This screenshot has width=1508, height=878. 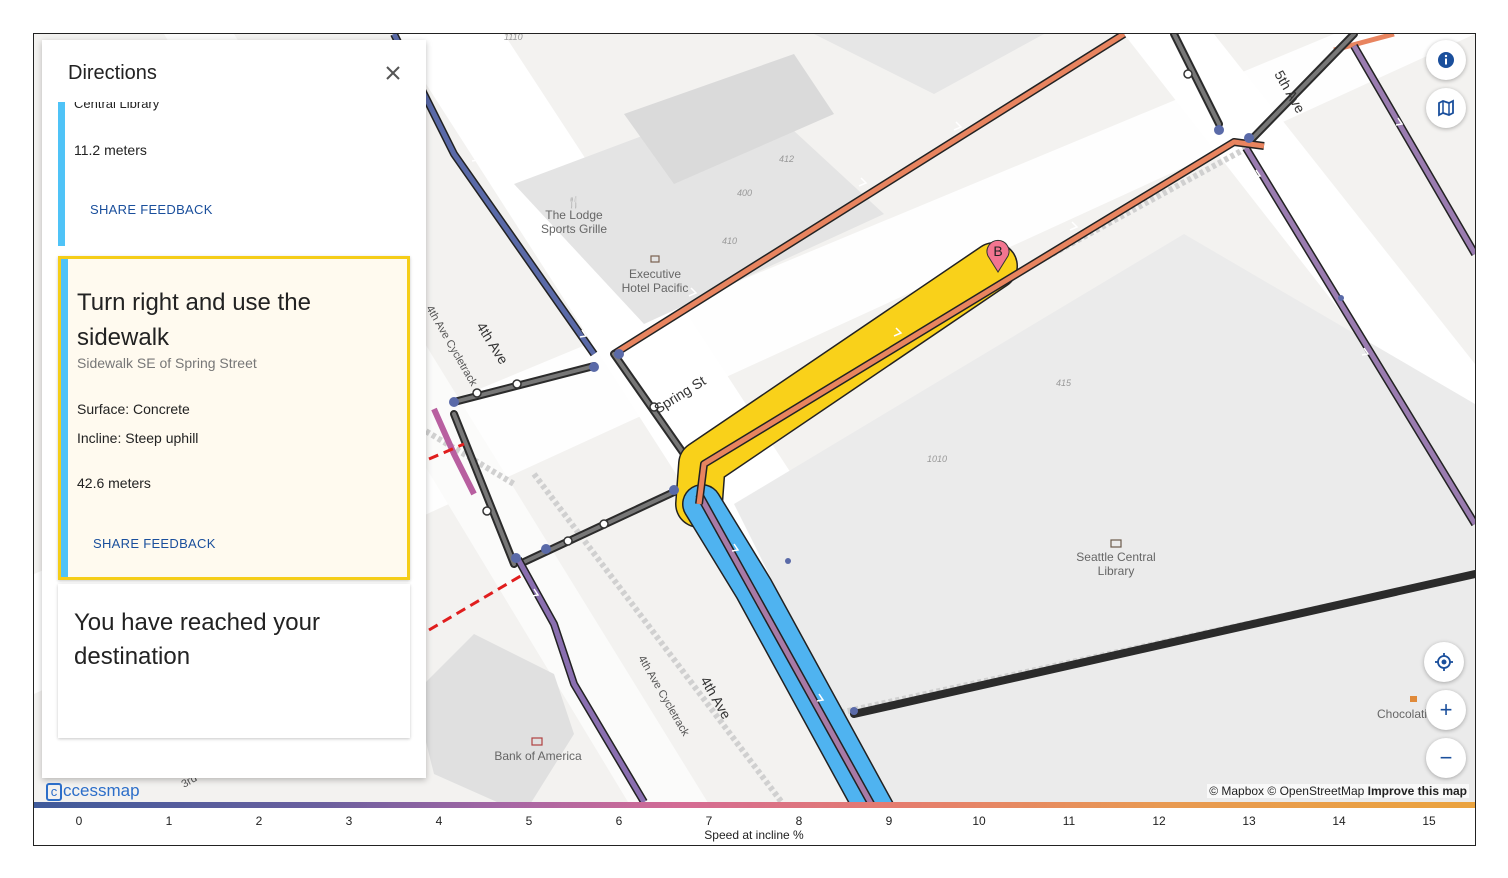 What do you see at coordinates (529, 821) in the screenshot?
I see `legend-tick: 5` at bounding box center [529, 821].